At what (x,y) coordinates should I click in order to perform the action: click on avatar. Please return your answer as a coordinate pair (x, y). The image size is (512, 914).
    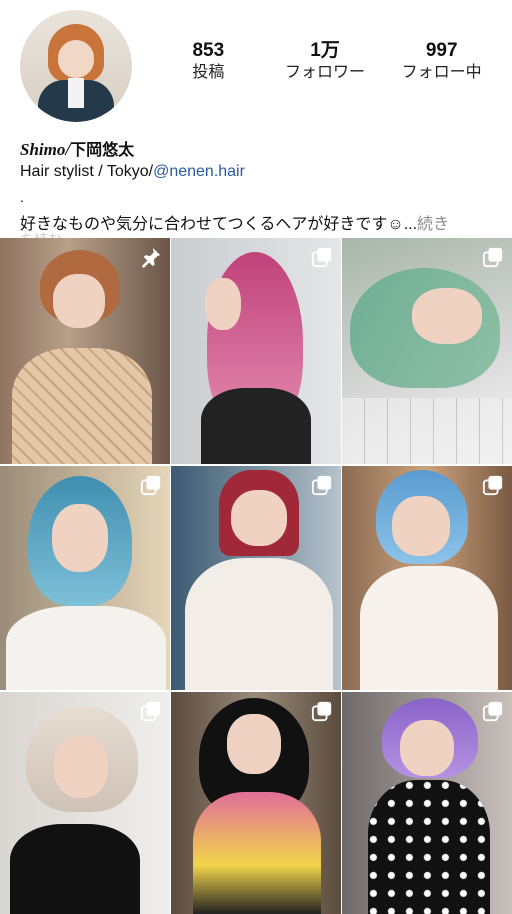
    Looking at the image, I should click on (76, 66).